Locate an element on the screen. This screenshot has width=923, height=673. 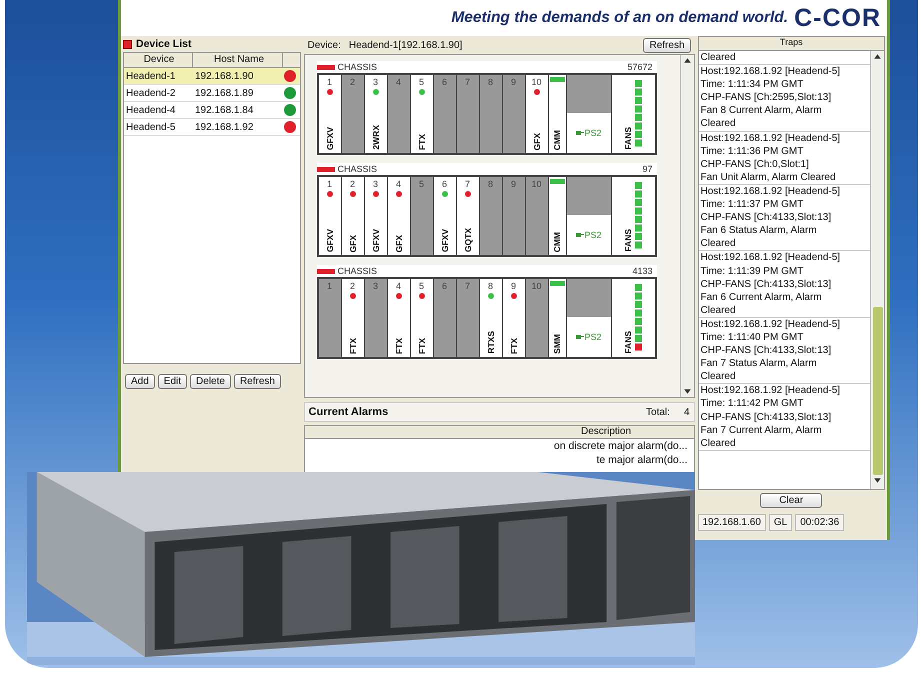
table-row: Headend-2 192.168.1.89 is located at coordinates (212, 93).